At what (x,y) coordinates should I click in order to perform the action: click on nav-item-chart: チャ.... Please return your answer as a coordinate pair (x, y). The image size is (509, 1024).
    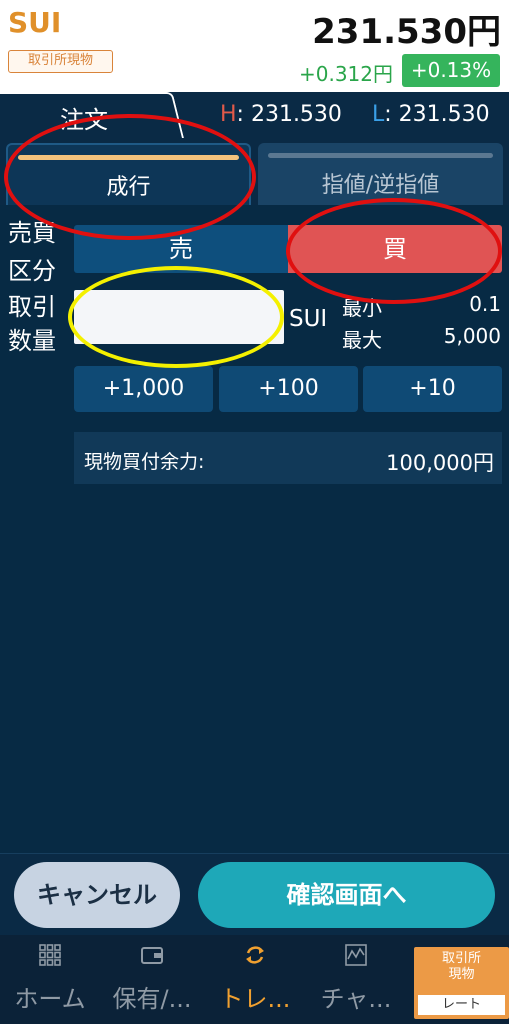
    Looking at the image, I should click on (356, 979).